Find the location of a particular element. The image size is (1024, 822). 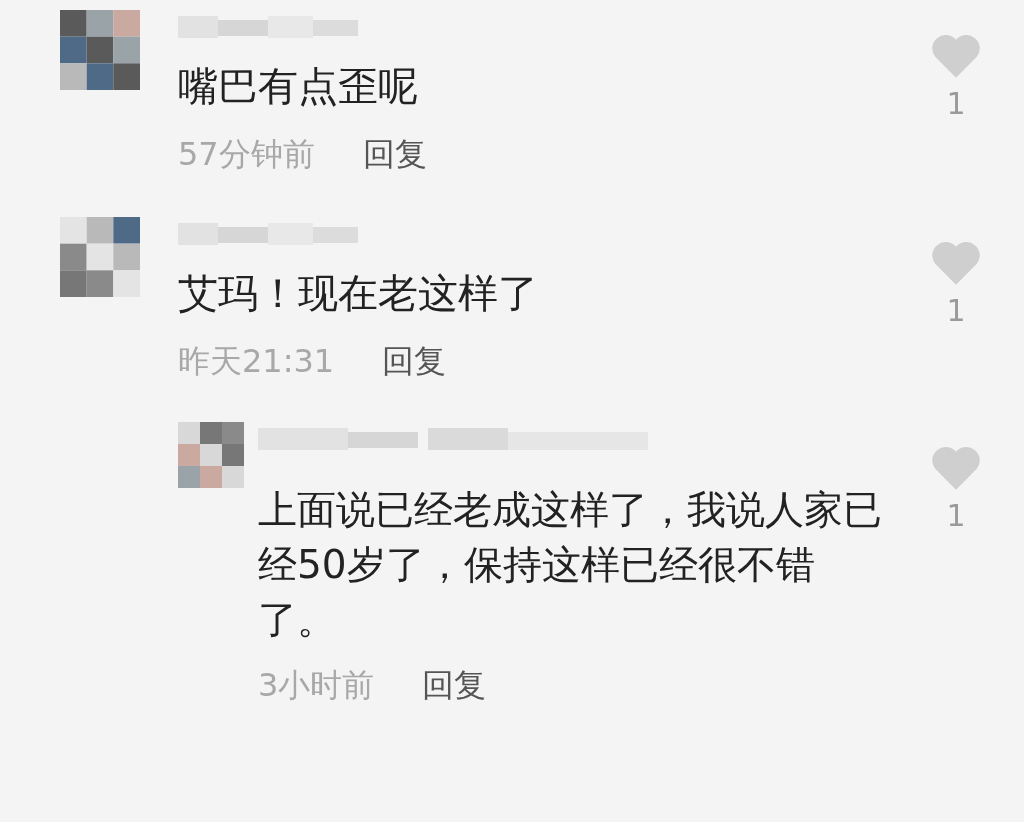

comment-text: 嘴巴有点歪呢 is located at coordinates (298, 86).